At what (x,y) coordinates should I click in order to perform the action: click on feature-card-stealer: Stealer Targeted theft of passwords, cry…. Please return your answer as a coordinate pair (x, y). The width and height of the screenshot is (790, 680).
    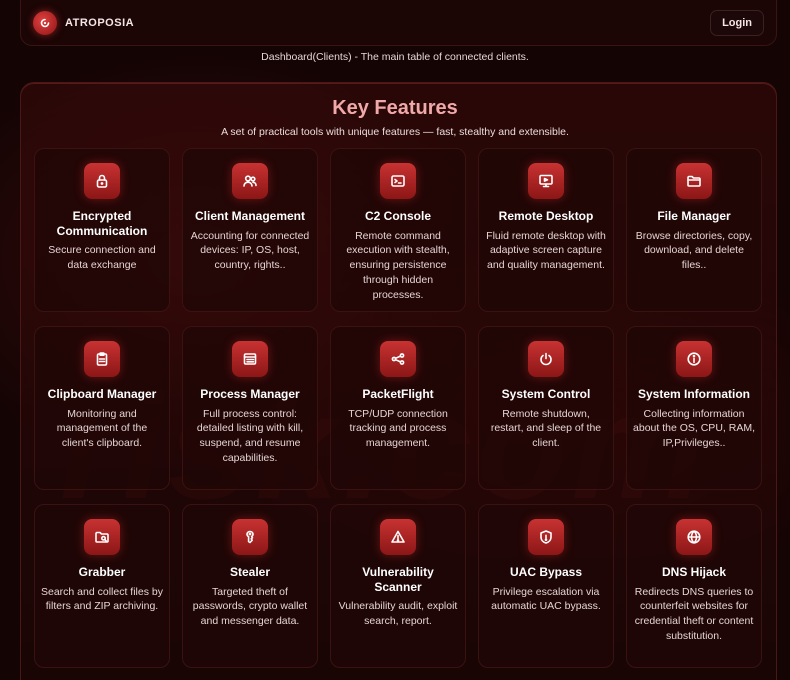
    Looking at the image, I should click on (250, 586).